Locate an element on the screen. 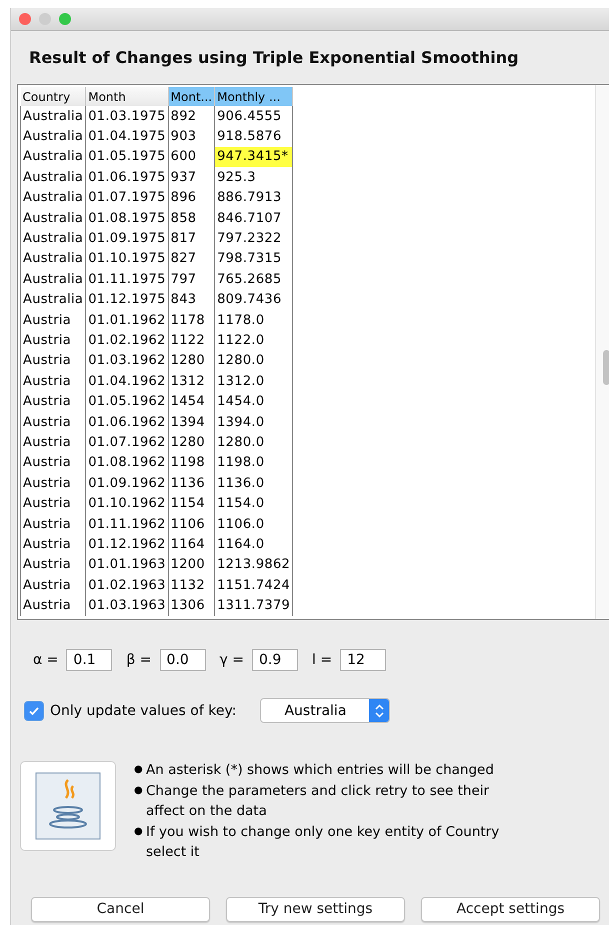 This screenshot has height=925, width=609. table-cell: 01.11.1975 is located at coordinates (127, 279).